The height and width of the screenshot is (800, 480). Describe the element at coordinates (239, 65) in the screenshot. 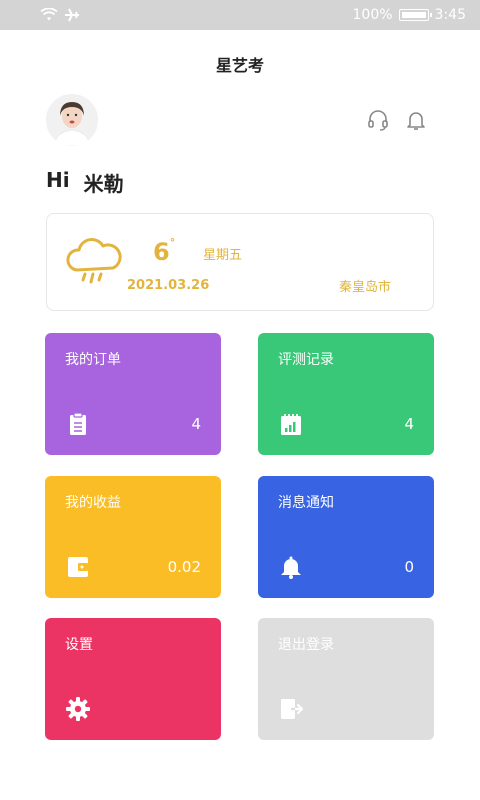

I see `page-title: 星艺考` at that location.